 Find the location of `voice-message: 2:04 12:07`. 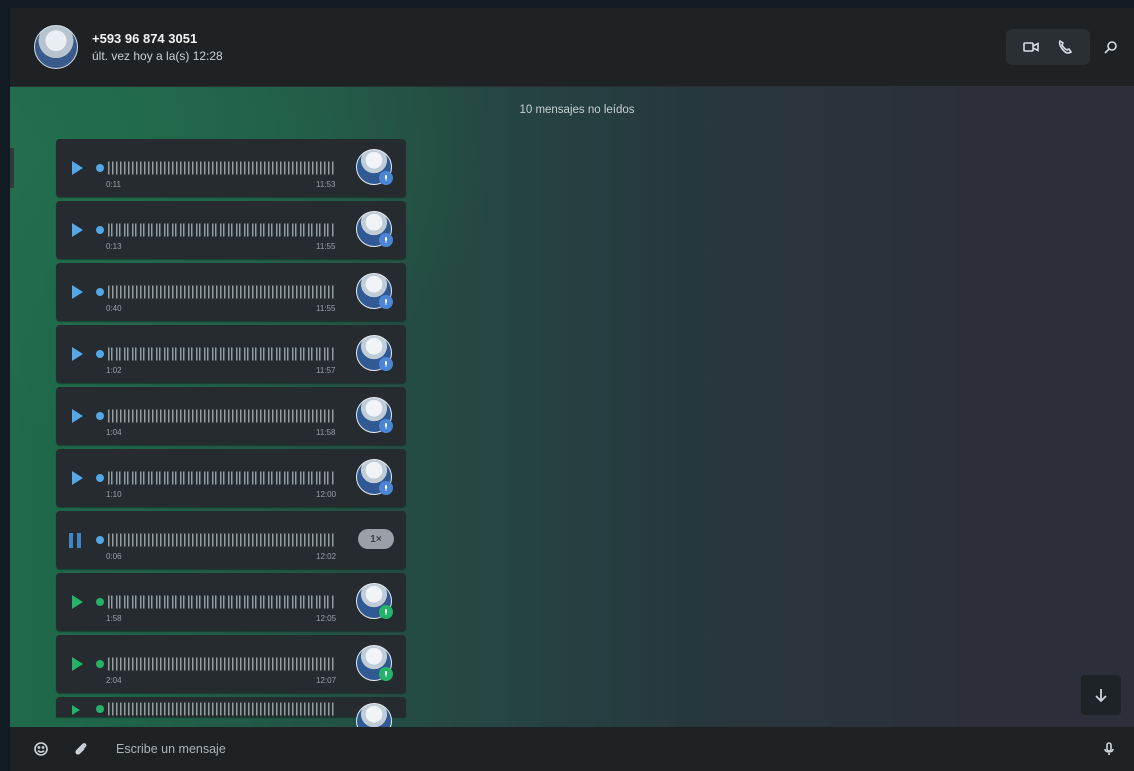

voice-message: 2:04 12:07 is located at coordinates (231, 664).